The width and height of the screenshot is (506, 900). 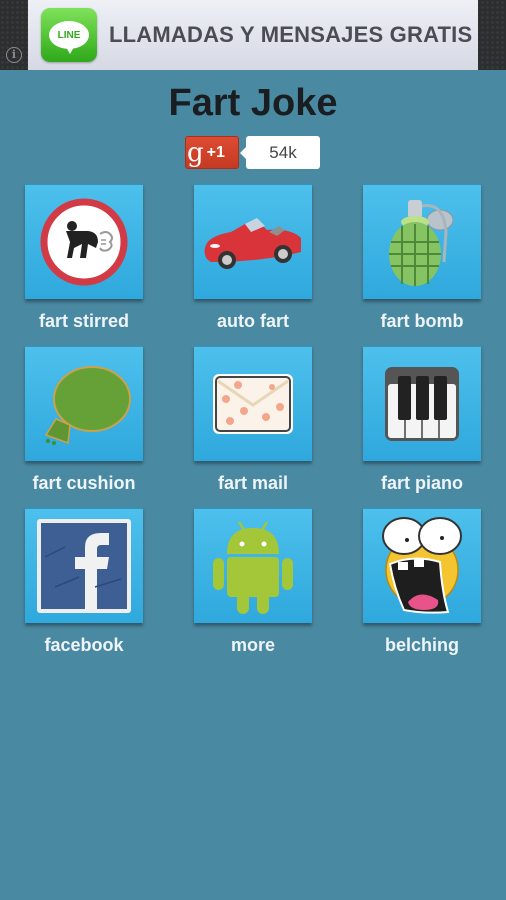 I want to click on envelope-icon, so click(x=253, y=404).